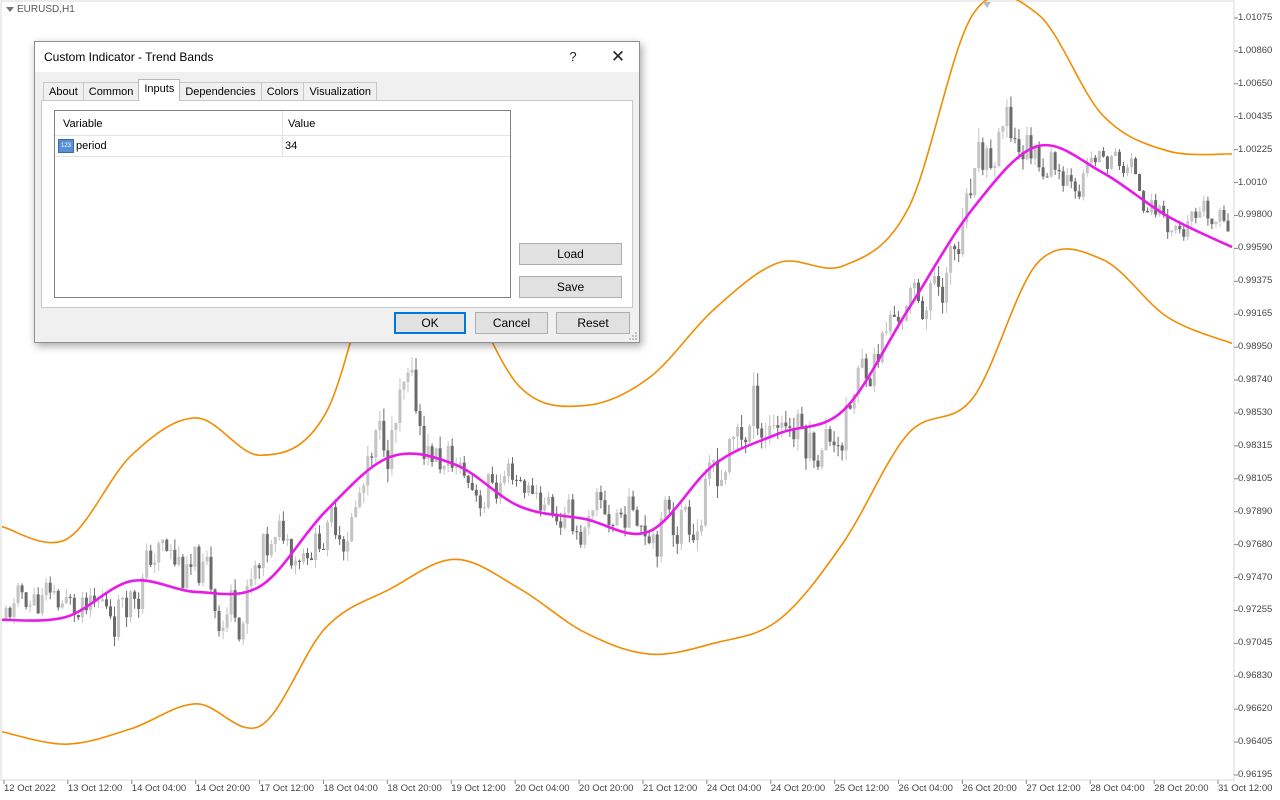 Image resolution: width=1280 pixels, height=800 pixels. Describe the element at coordinates (633, 336) in the screenshot. I see `resize-grip-icon` at that location.